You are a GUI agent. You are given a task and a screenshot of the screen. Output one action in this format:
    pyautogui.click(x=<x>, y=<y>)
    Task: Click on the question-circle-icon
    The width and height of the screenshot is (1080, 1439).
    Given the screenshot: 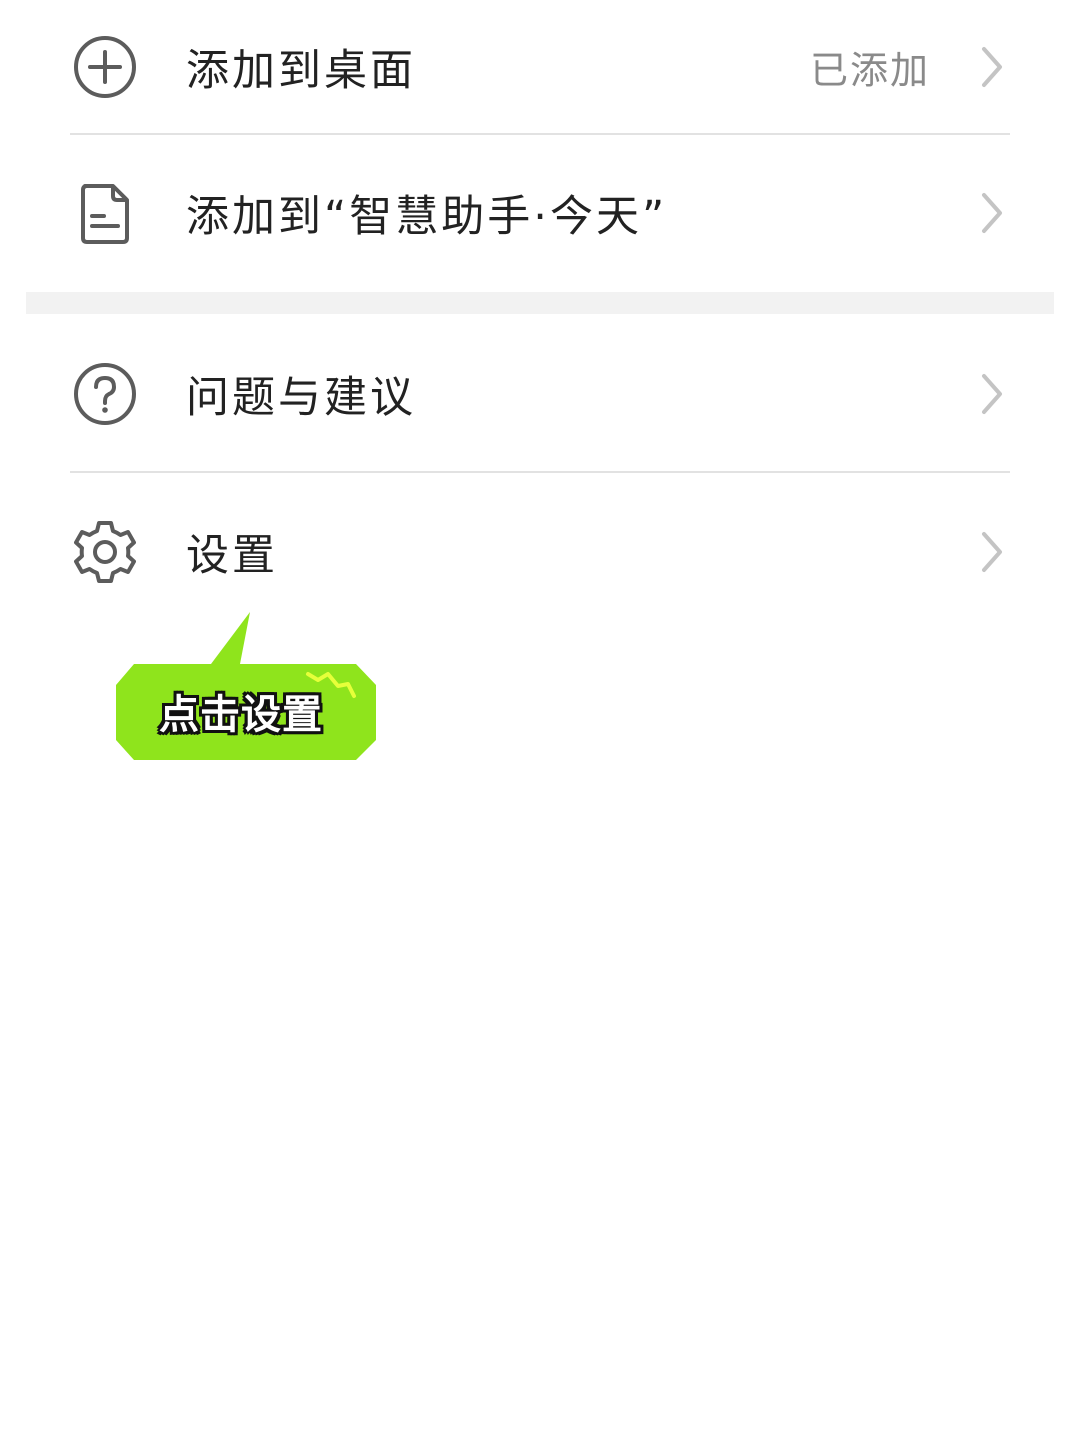 What is the action you would take?
    pyautogui.click(x=105, y=394)
    